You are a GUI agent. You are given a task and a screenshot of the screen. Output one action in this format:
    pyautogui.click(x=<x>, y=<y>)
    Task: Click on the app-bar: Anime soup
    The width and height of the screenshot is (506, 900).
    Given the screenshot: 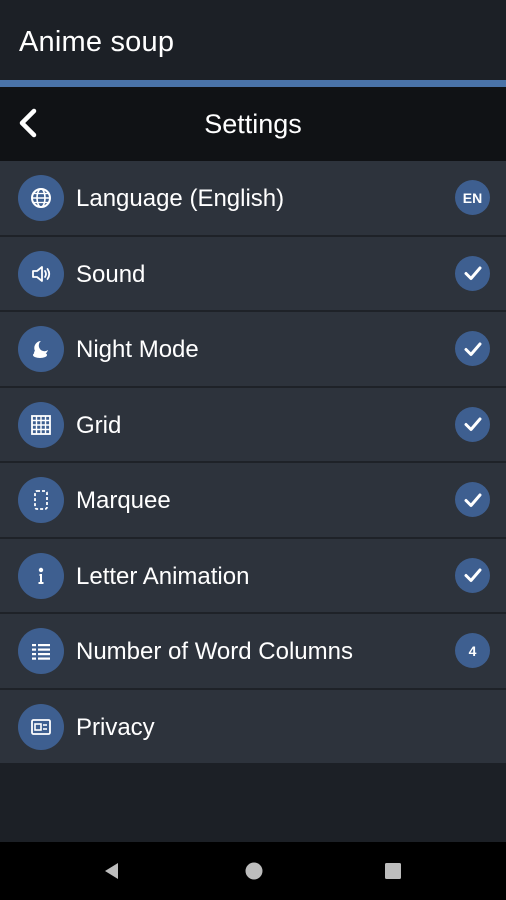 What is the action you would take?
    pyautogui.click(x=253, y=40)
    